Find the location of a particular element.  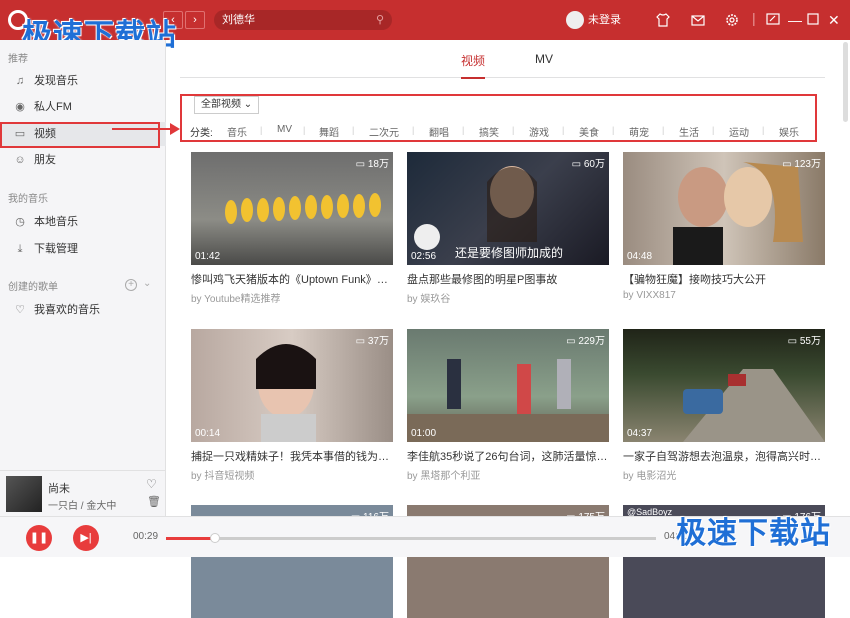

search-icon: ⚲ is located at coordinates (380, 20).